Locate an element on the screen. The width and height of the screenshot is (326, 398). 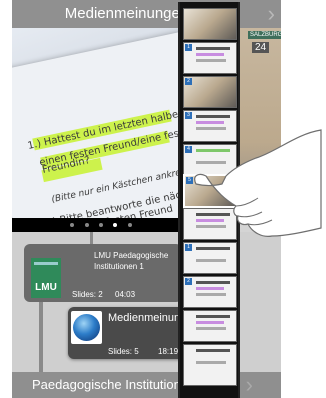
slides-count: Slides: 5 is located at coordinates (123, 351).